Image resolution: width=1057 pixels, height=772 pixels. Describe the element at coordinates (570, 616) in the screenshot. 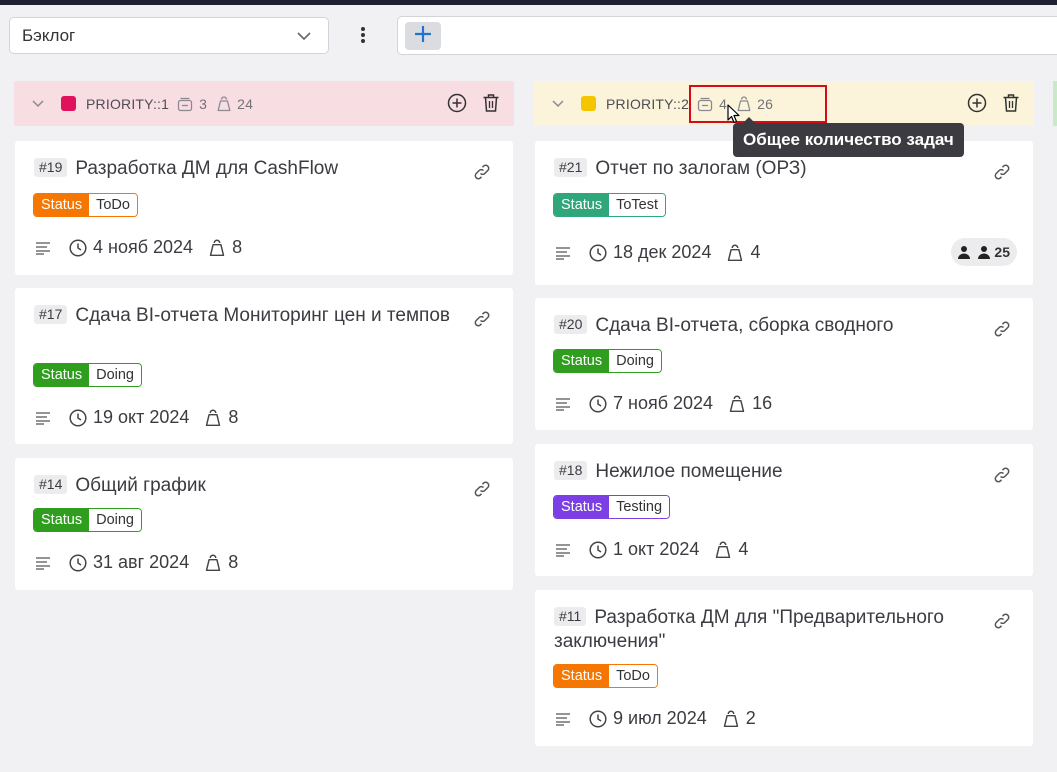

I see `issue-id: #11` at that location.